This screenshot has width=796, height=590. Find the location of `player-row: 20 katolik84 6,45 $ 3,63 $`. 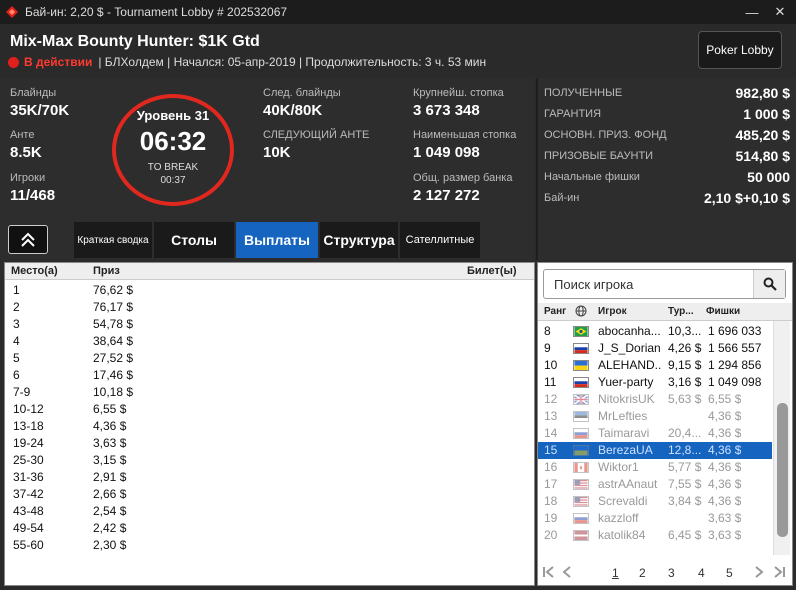

player-row: 20 katolik84 6,45 $ 3,63 $ is located at coordinates (655, 535).